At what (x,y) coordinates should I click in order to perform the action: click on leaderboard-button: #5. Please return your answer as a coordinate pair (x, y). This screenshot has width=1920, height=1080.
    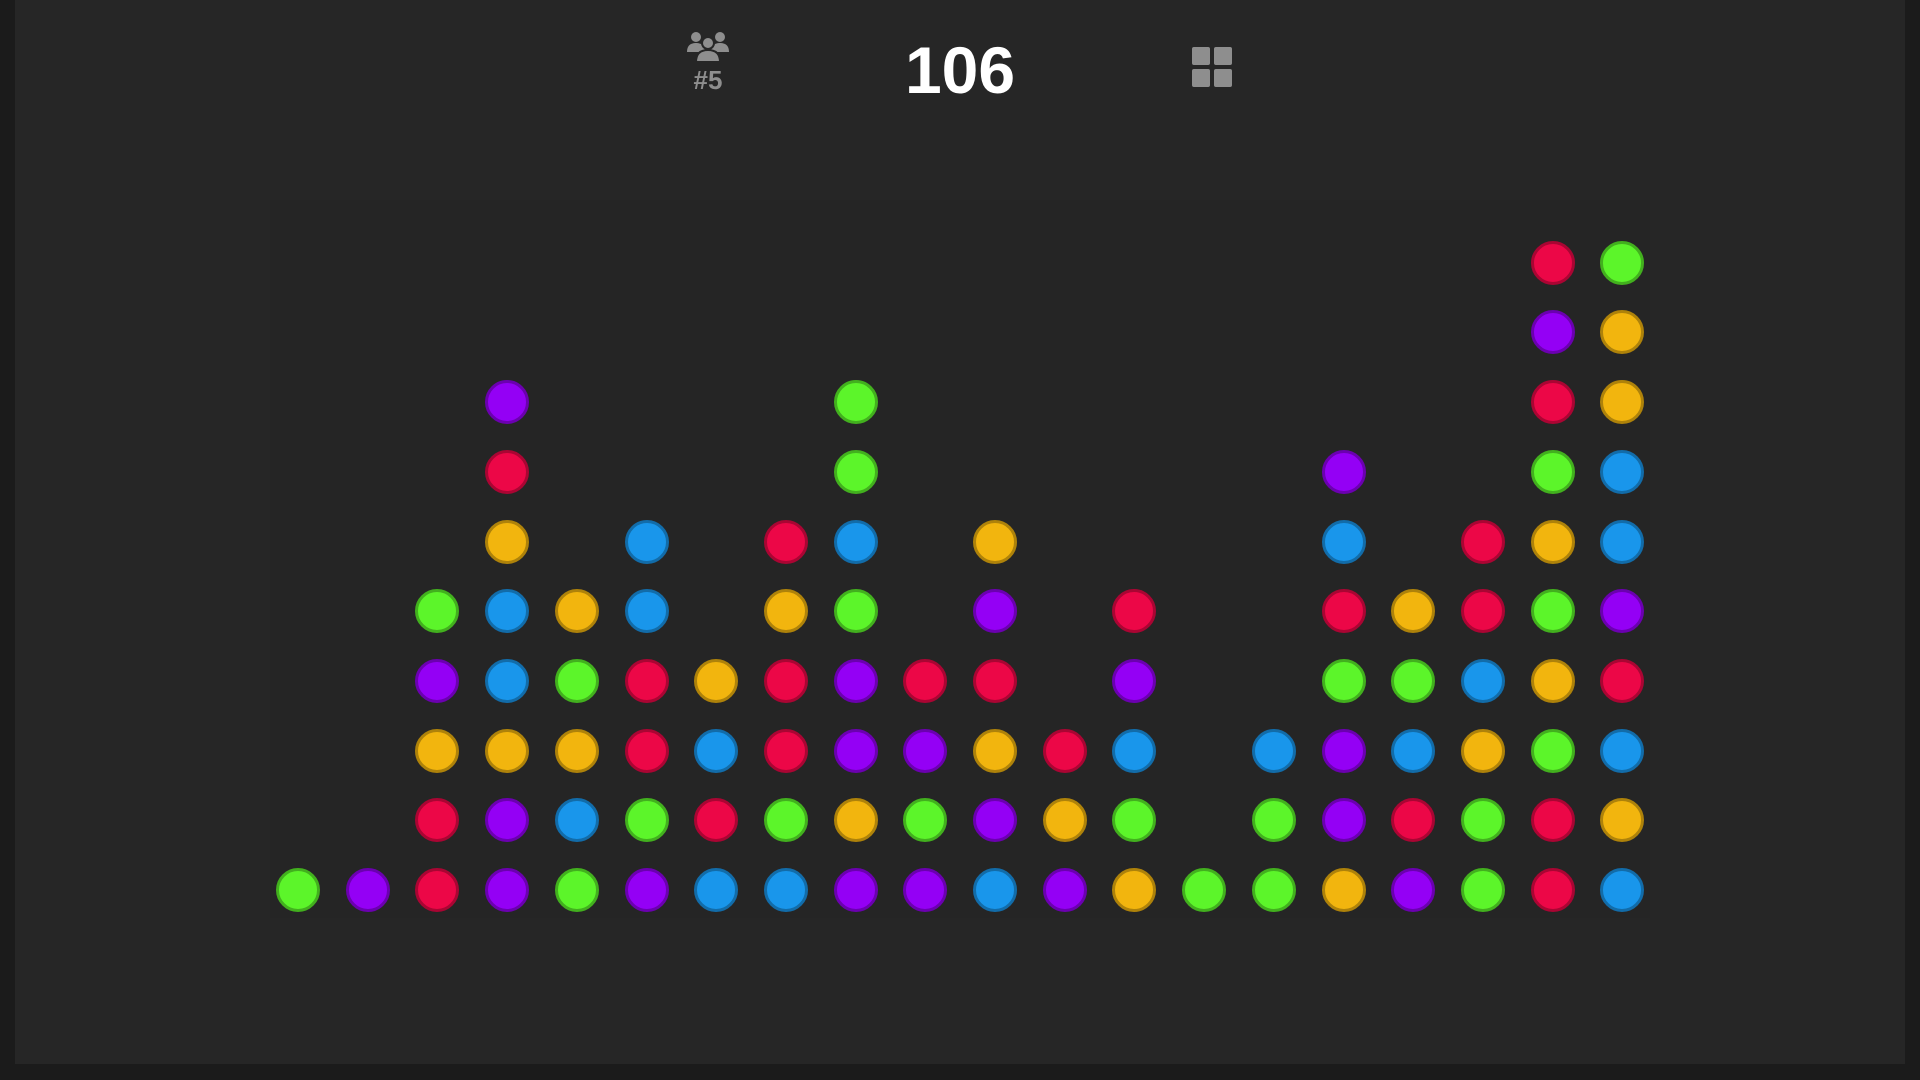
    Looking at the image, I should click on (708, 68).